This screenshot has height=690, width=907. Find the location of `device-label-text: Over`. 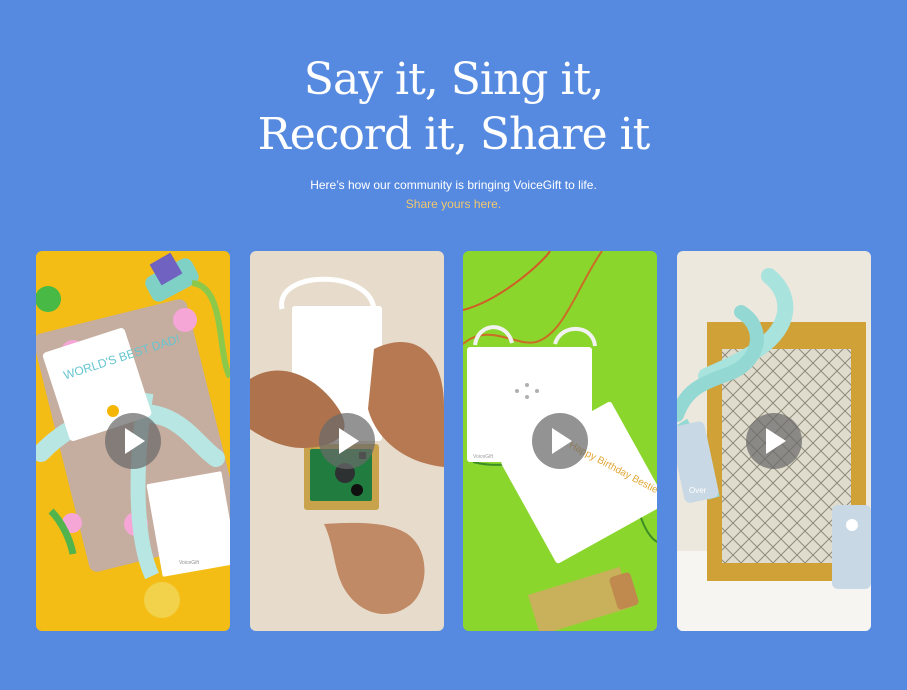

device-label-text: Over is located at coordinates (698, 490).